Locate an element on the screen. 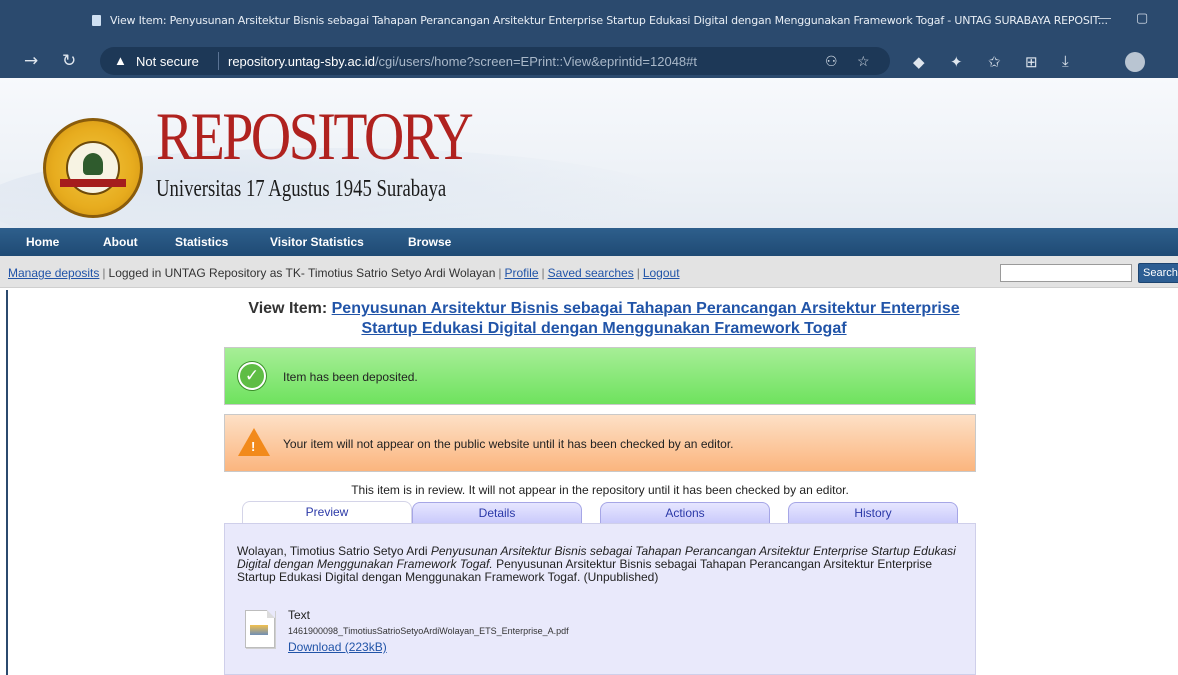  tab-history: History is located at coordinates (873, 513).